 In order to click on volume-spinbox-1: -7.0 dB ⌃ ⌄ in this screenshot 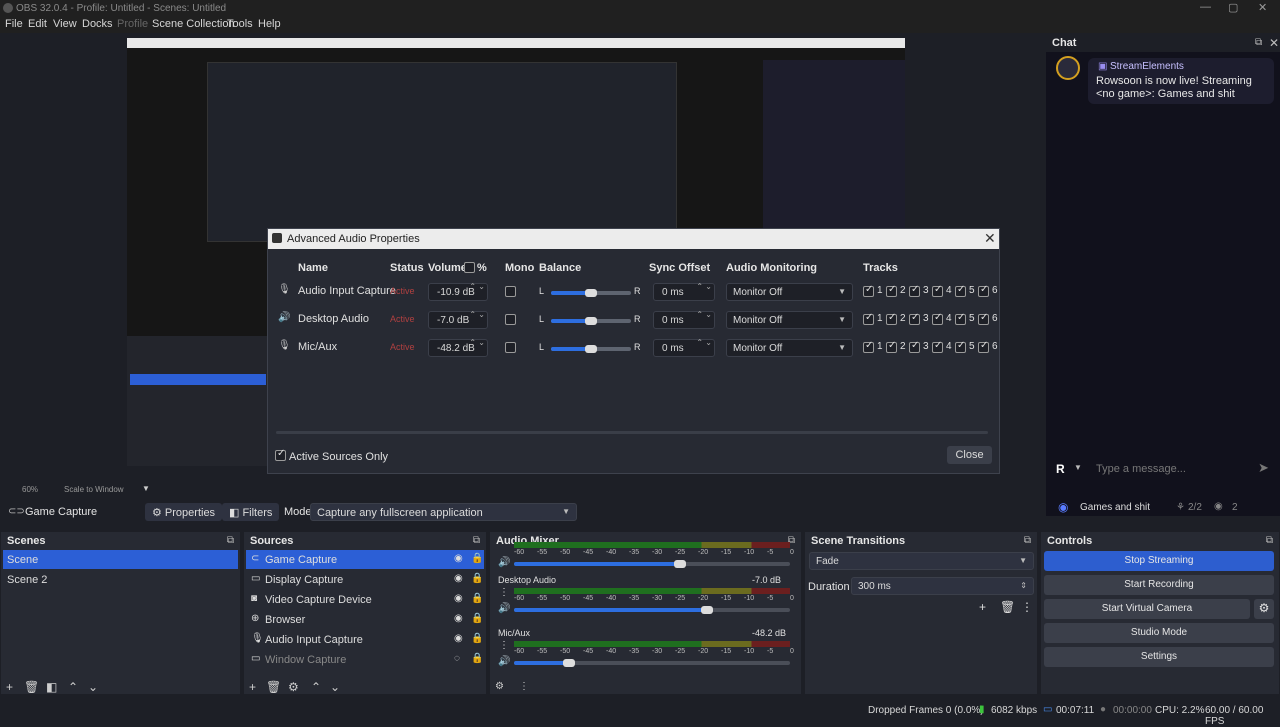, I will do `click(458, 319)`.